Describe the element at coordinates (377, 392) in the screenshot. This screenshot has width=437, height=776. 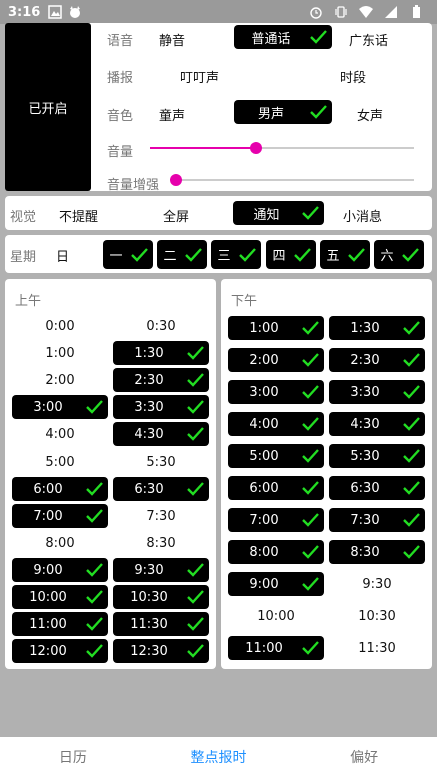
I see `pm-slot: 3:30` at that location.